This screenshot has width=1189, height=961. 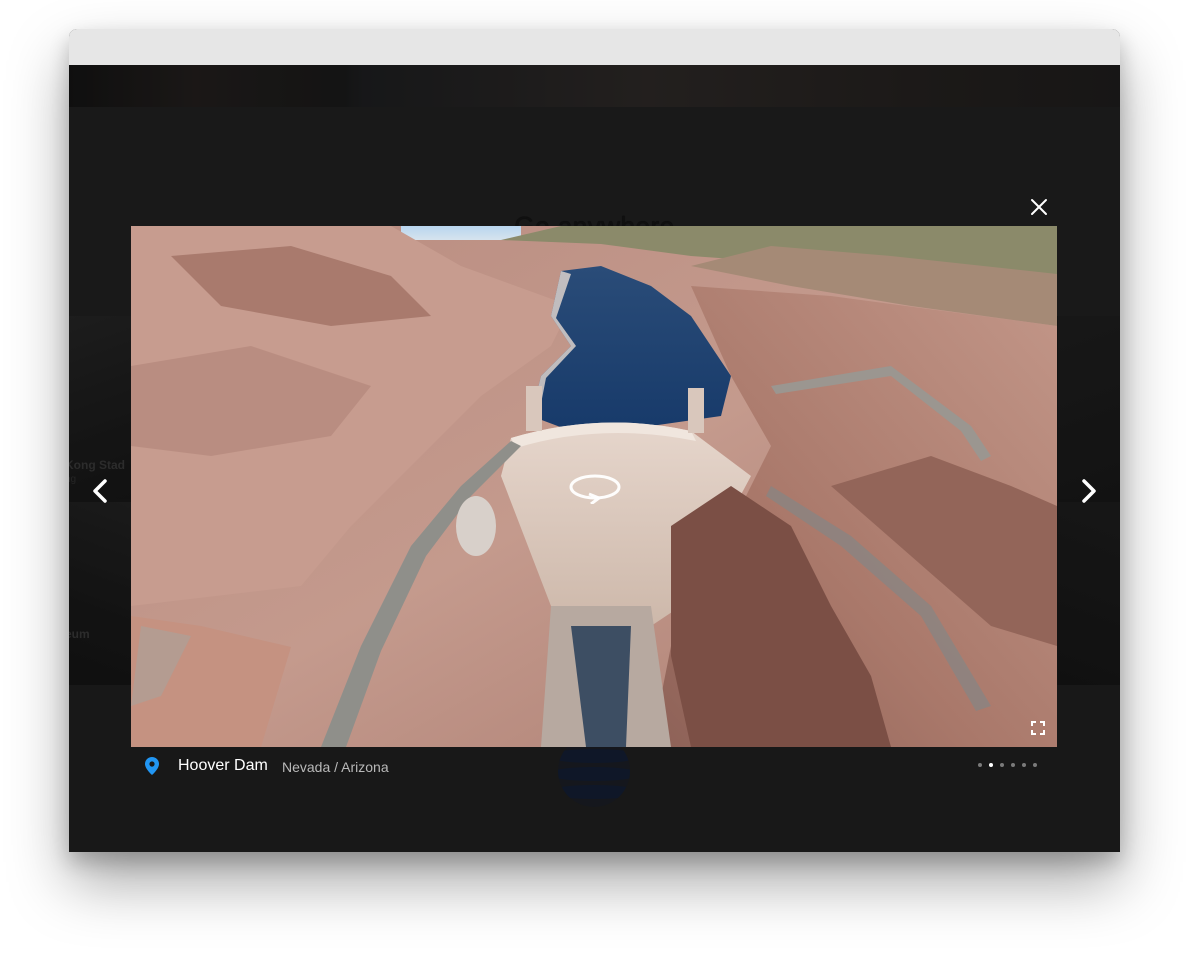 I want to click on close-icon, so click(x=1039, y=207).